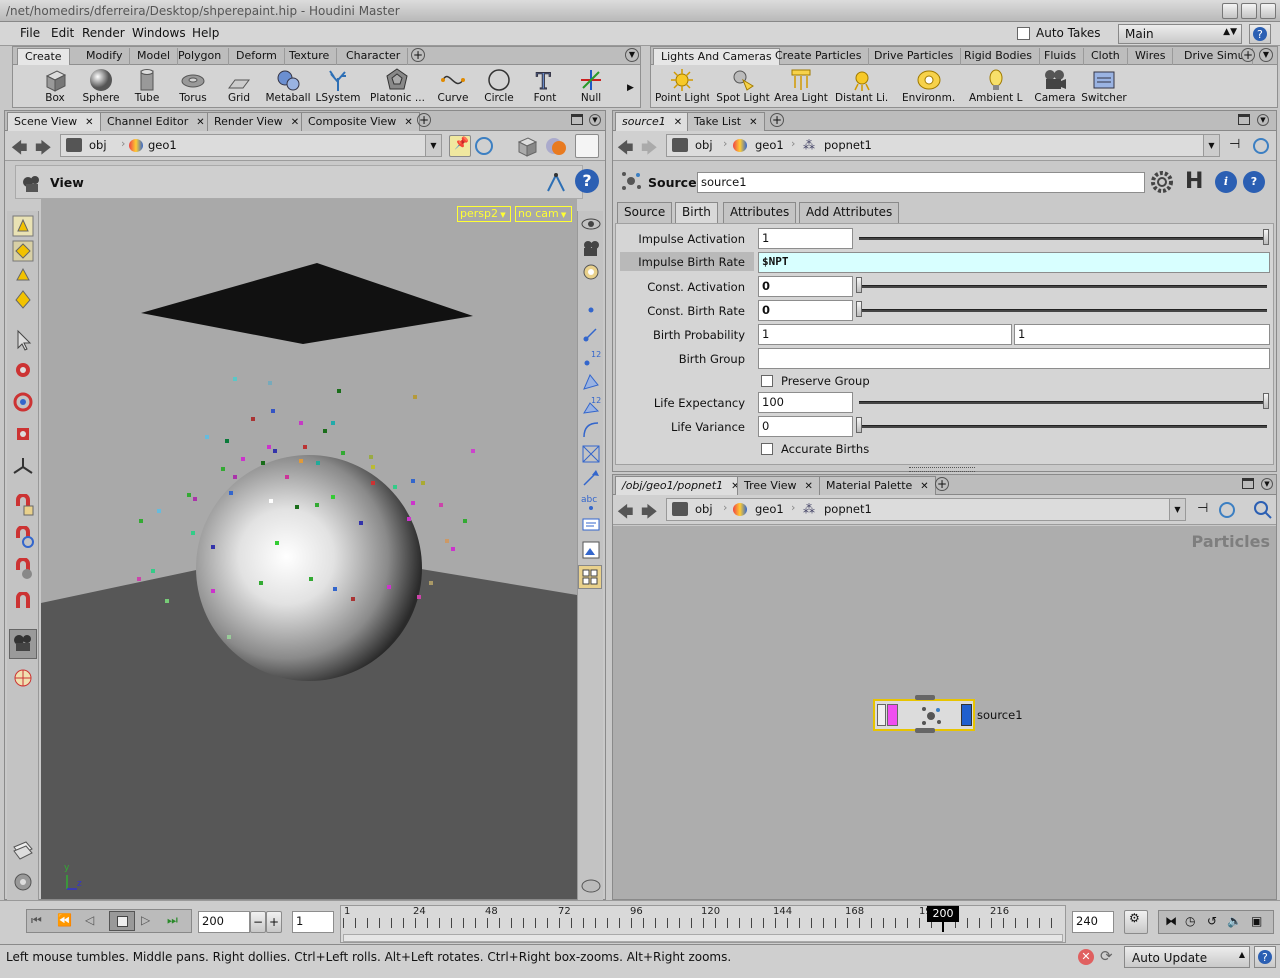 This screenshot has height=978, width=1280. What do you see at coordinates (801, 87) in the screenshot?
I see `tool-area-light: Area Light` at bounding box center [801, 87].